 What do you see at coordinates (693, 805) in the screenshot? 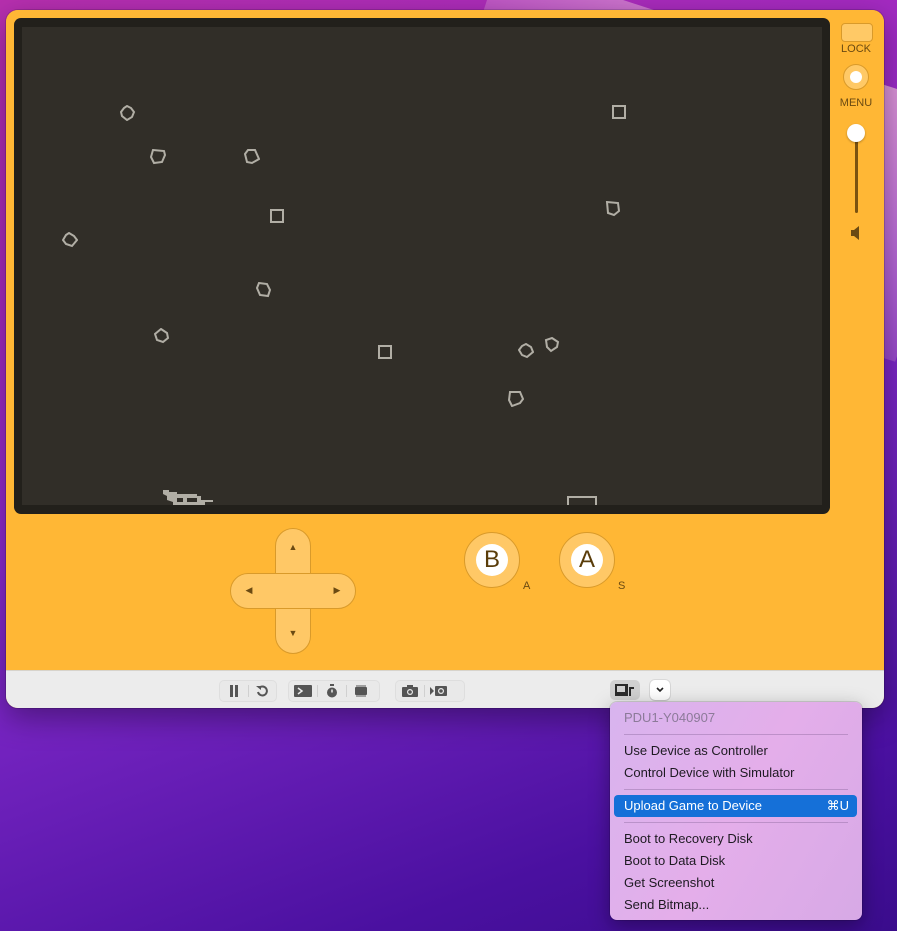
I see `menu-item-label: Upload Game to Device` at bounding box center [693, 805].